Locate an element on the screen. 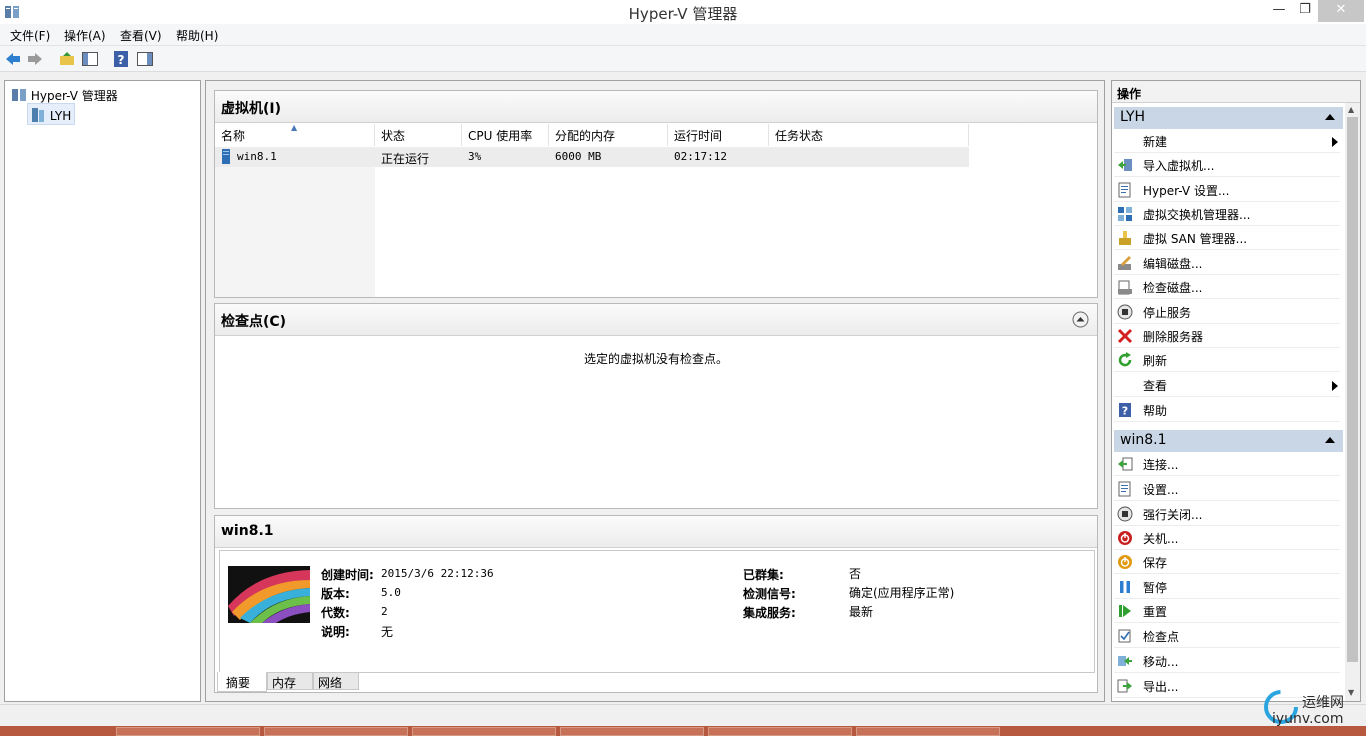 The width and height of the screenshot is (1366, 736). column-memory: 分配的内存 is located at coordinates (608, 135).